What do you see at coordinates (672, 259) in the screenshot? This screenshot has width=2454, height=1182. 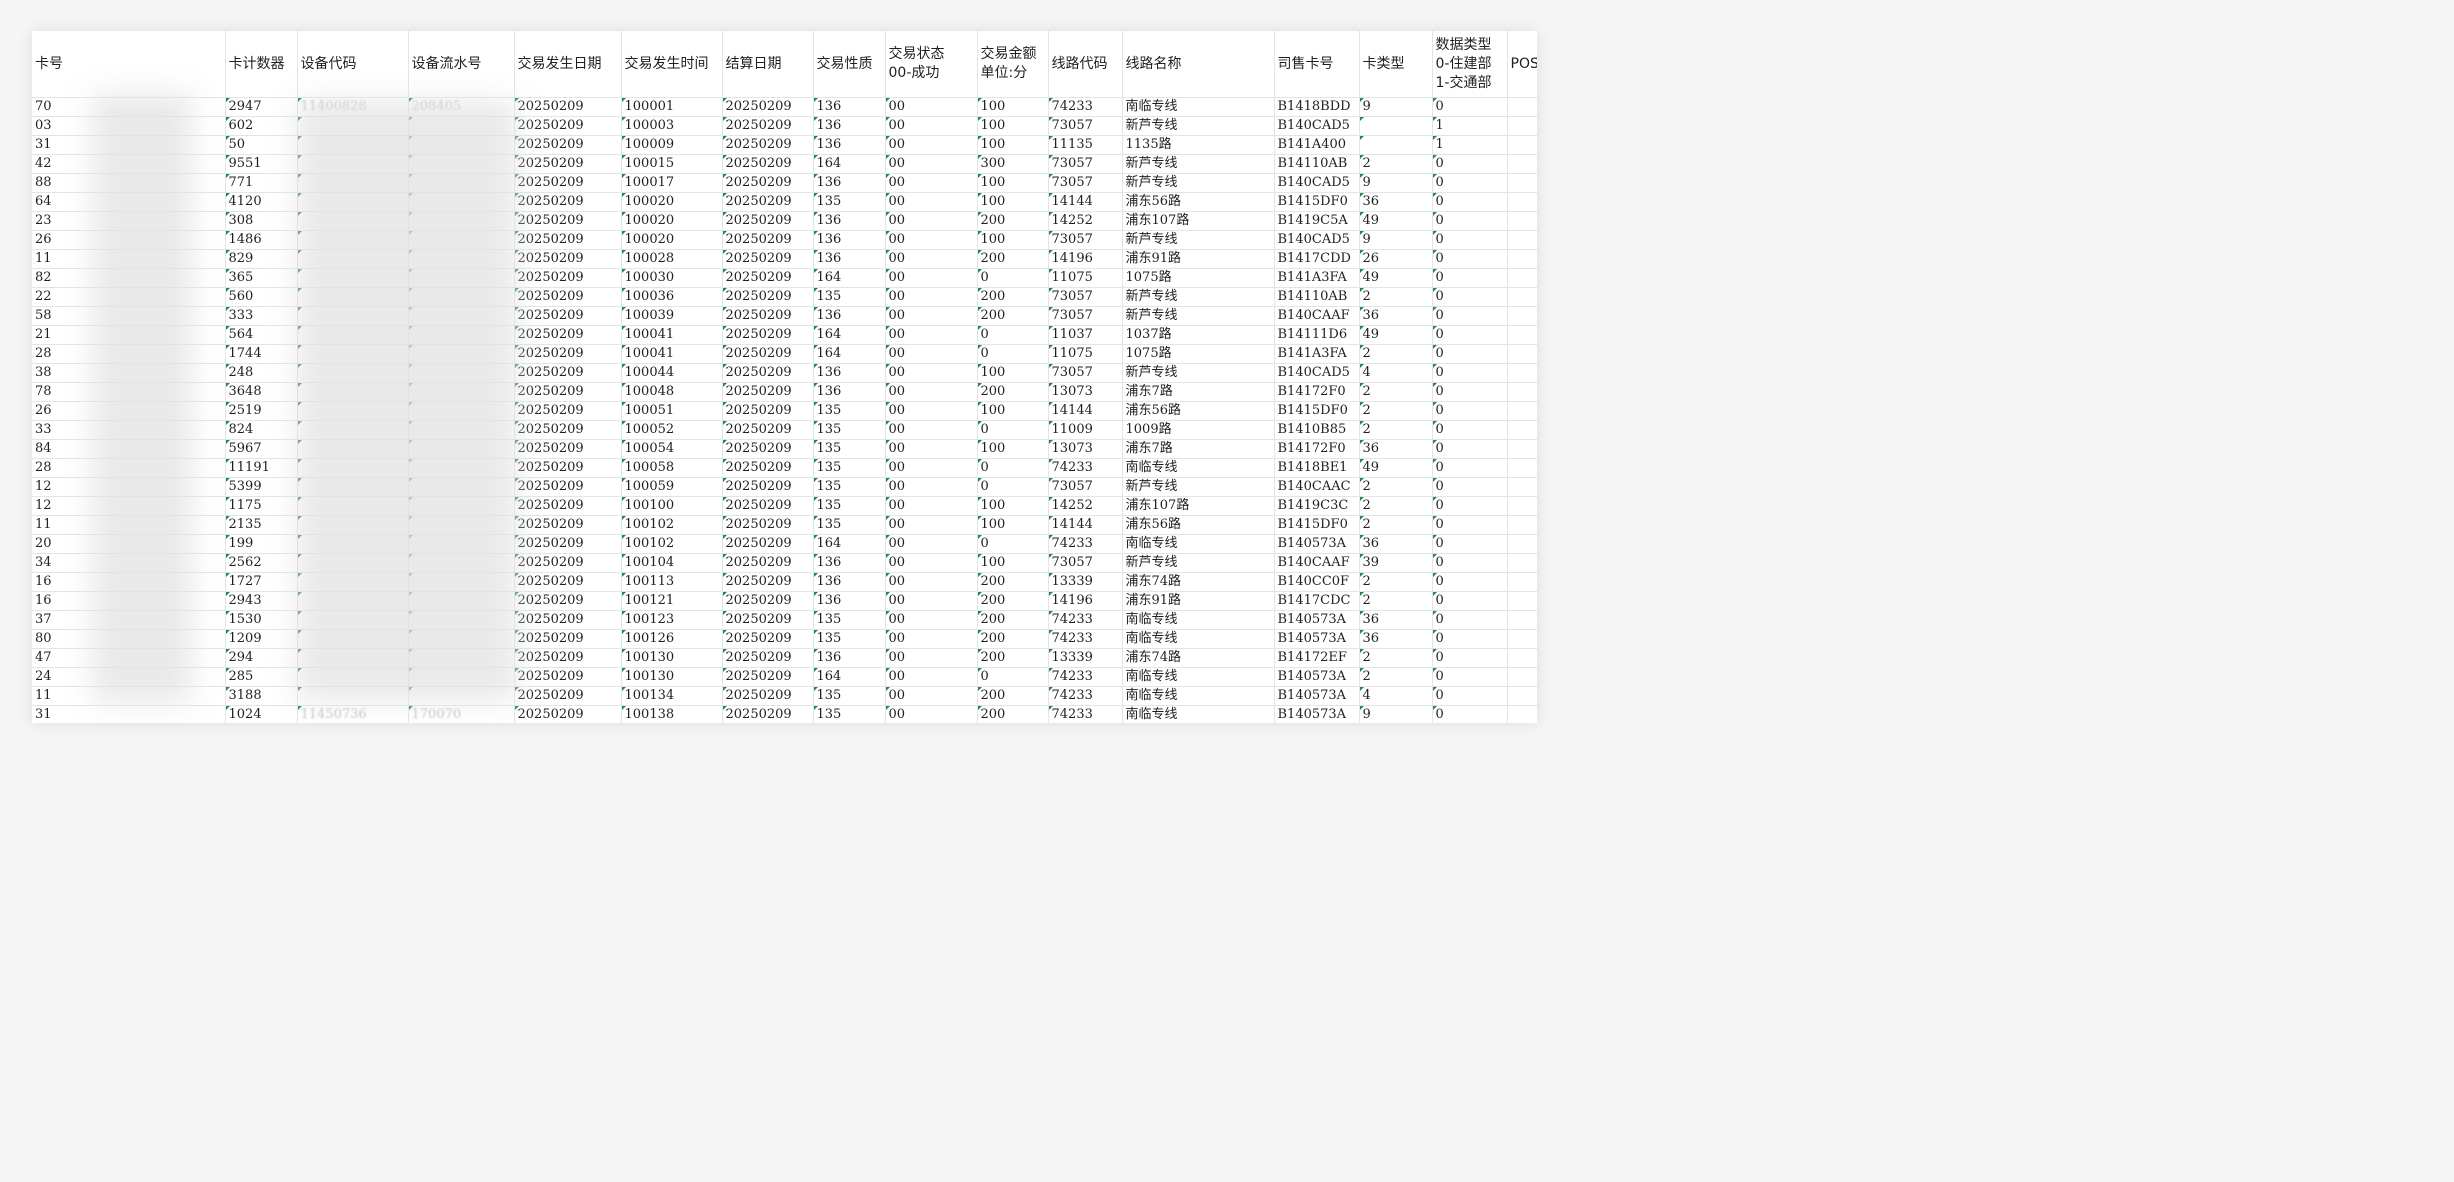 I see `trade-time-cell: 100028` at bounding box center [672, 259].